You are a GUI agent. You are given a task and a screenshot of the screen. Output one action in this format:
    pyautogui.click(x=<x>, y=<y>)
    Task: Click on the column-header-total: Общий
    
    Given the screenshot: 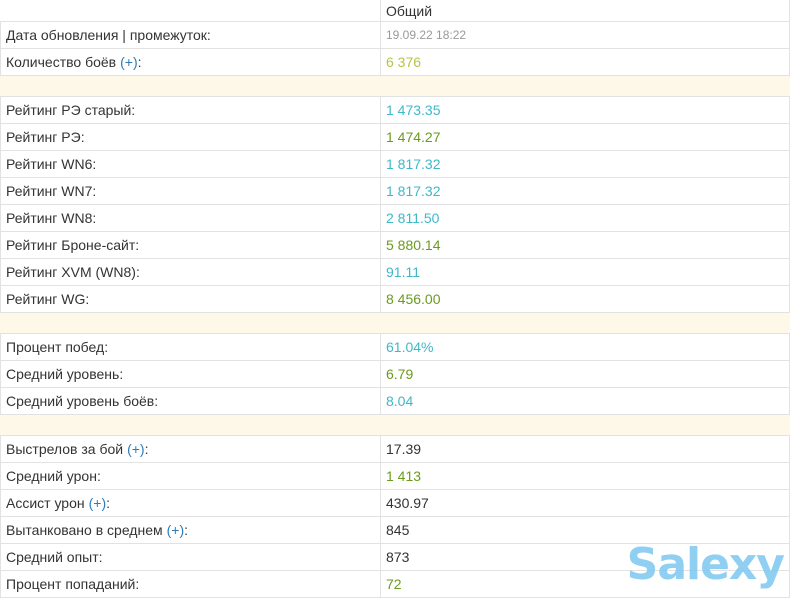 What is the action you would take?
    pyautogui.click(x=585, y=10)
    